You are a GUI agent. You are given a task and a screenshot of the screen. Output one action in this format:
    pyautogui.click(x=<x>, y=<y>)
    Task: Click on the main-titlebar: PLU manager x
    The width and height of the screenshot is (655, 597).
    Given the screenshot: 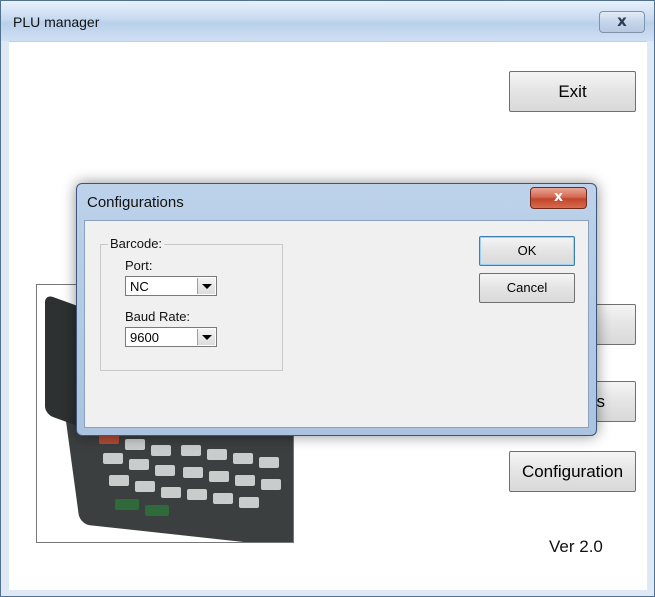 What is the action you would take?
    pyautogui.click(x=327, y=21)
    